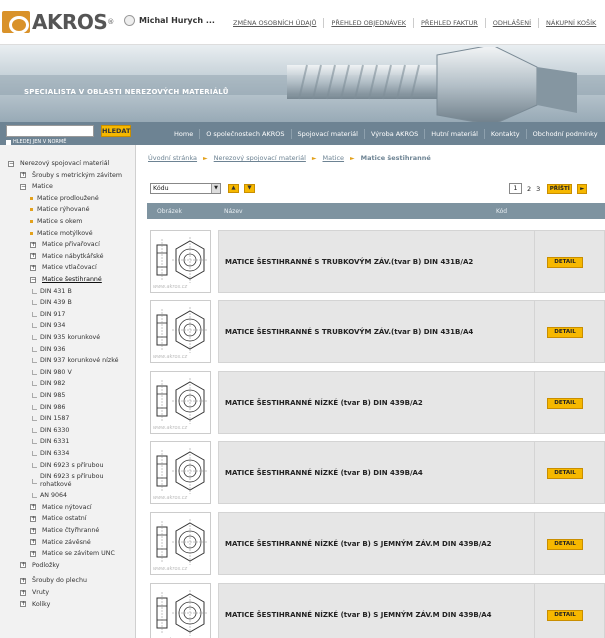 The image size is (605, 638). What do you see at coordinates (249, 188) in the screenshot?
I see `sort-descending-button: ▼` at bounding box center [249, 188].